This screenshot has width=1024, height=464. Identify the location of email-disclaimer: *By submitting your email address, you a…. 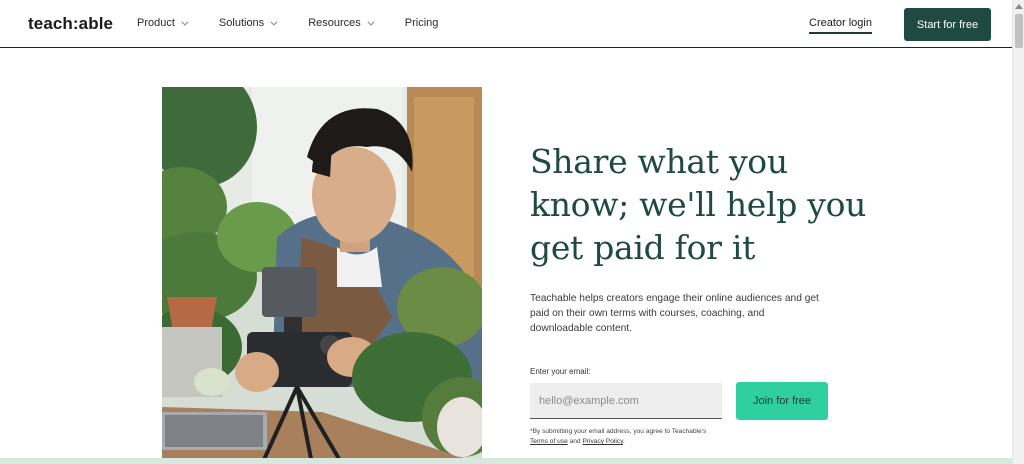
(625, 437).